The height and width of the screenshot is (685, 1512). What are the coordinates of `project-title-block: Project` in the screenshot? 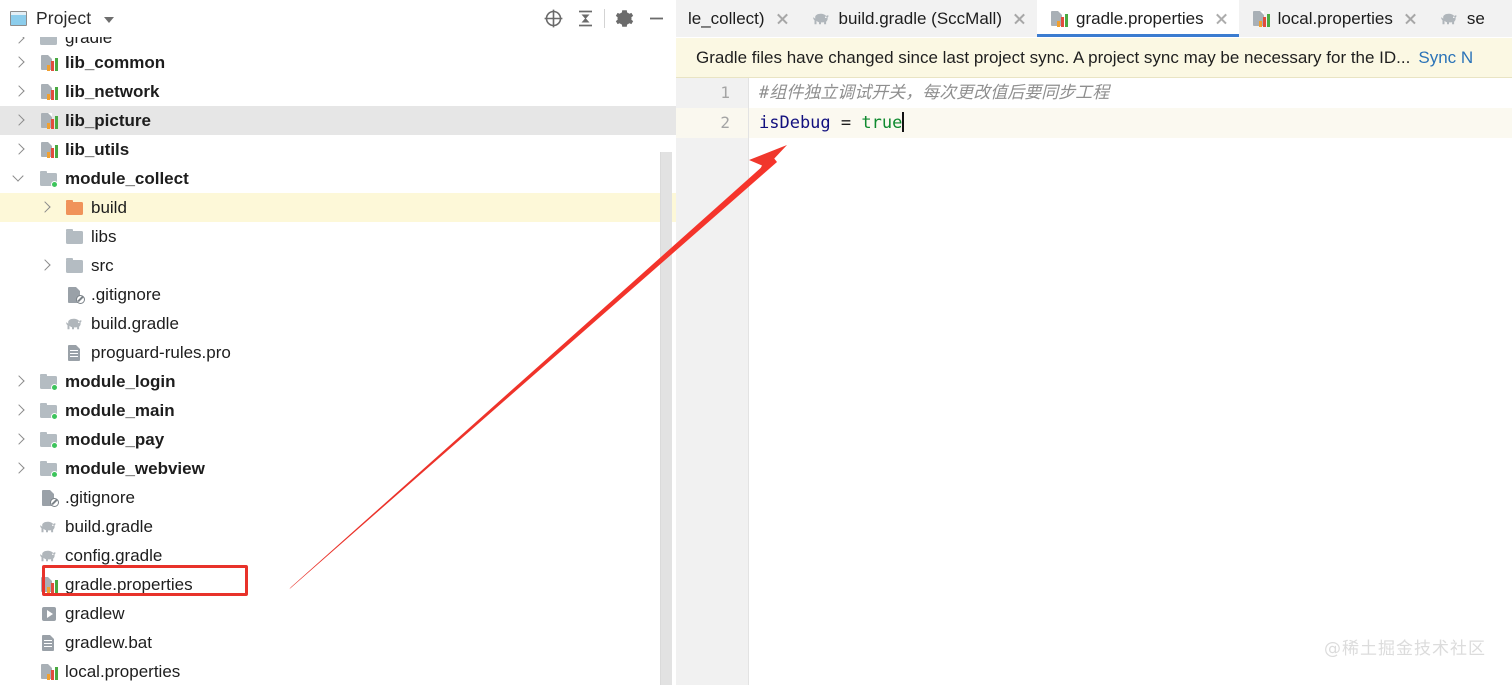 It's located at (57, 18).